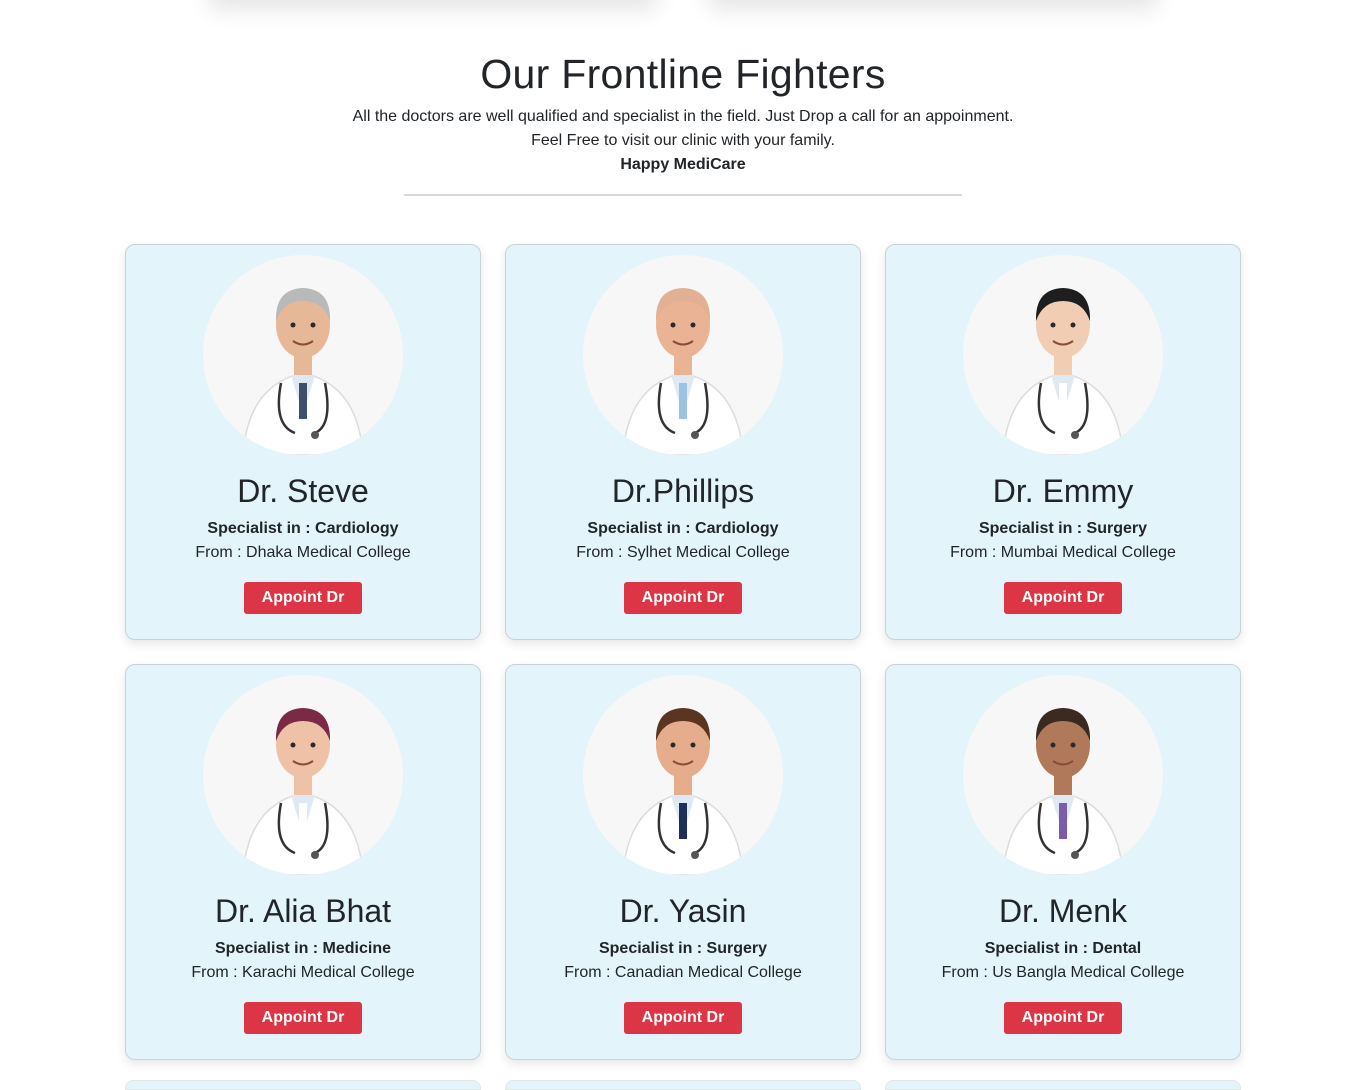 The width and height of the screenshot is (1366, 1090). Describe the element at coordinates (1063, 948) in the screenshot. I see `doctor-specialty: Specialist in : Dental` at that location.